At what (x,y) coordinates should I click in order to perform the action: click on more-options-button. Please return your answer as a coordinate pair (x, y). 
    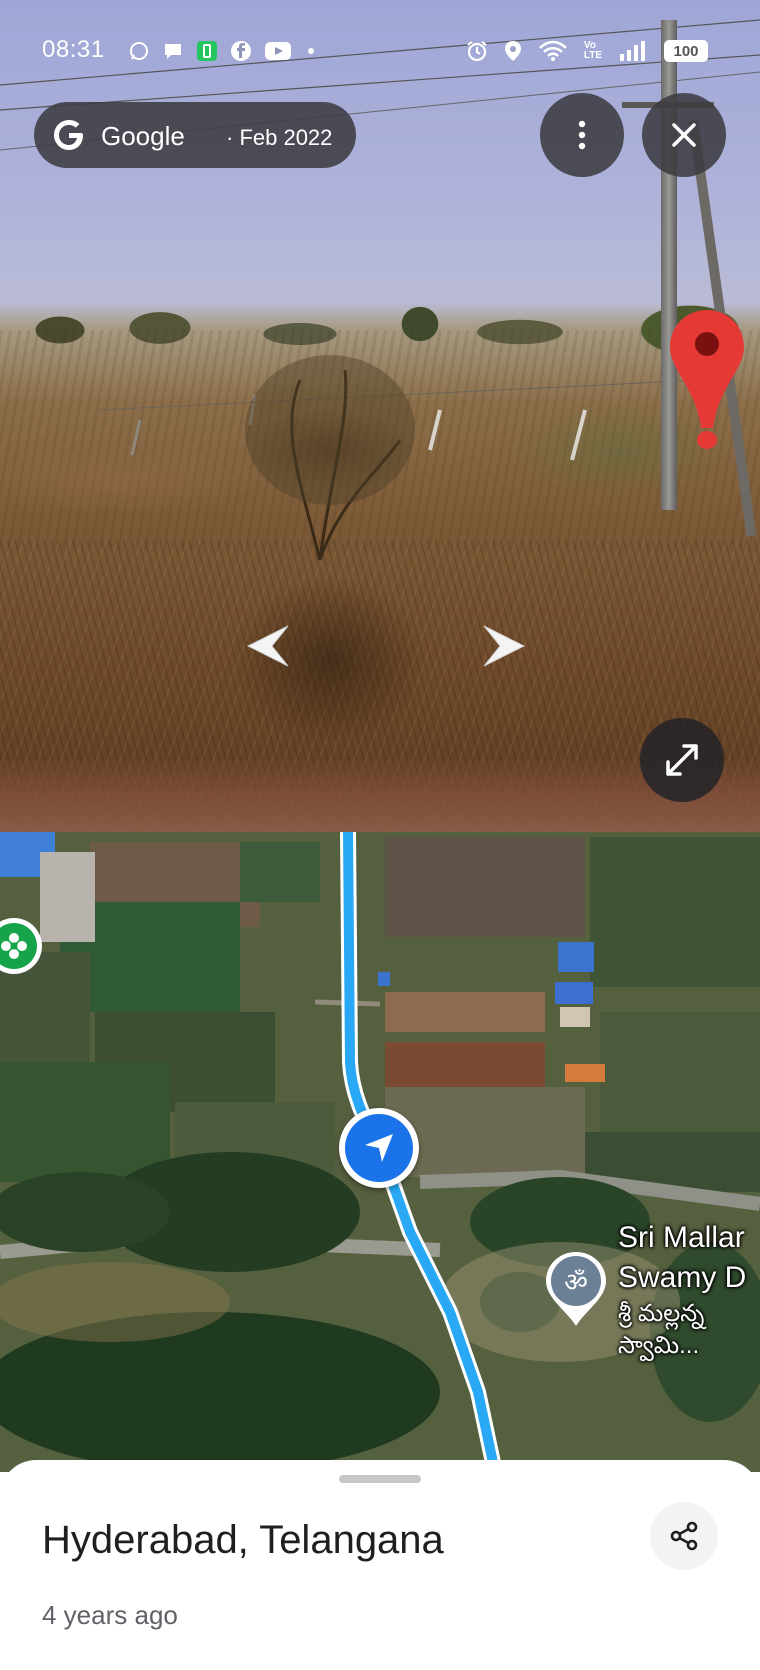
    Looking at the image, I should click on (582, 135).